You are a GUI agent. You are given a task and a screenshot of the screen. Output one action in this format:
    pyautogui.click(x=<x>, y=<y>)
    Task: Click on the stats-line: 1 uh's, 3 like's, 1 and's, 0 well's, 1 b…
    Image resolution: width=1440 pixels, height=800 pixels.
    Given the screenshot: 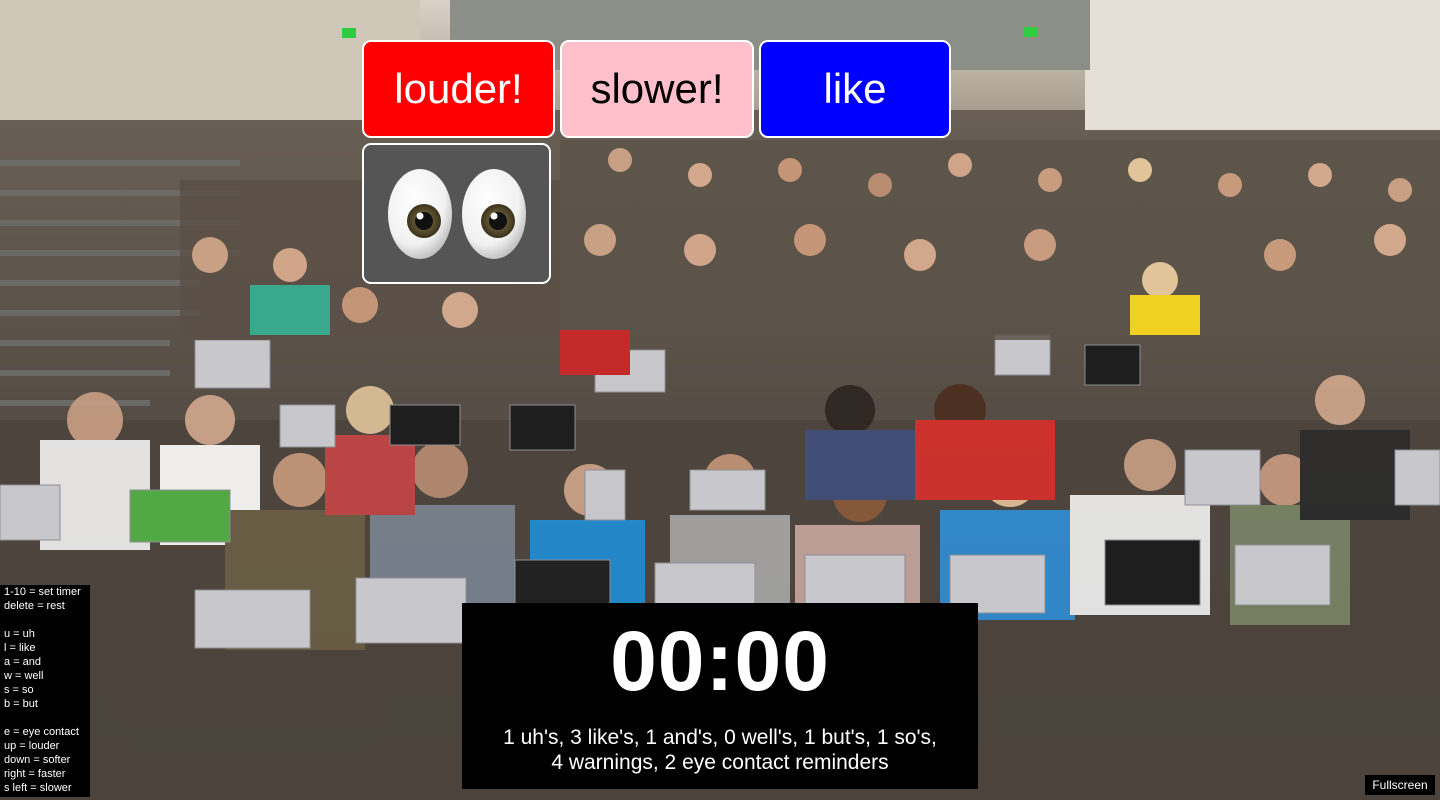 What is the action you would take?
    pyautogui.click(x=720, y=737)
    